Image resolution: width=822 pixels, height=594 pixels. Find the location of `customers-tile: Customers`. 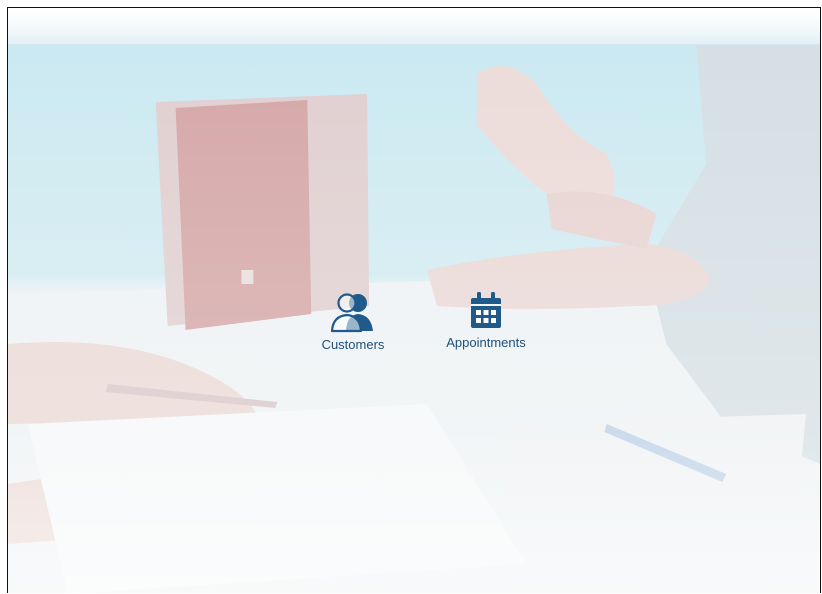

customers-tile: Customers is located at coordinates (353, 321).